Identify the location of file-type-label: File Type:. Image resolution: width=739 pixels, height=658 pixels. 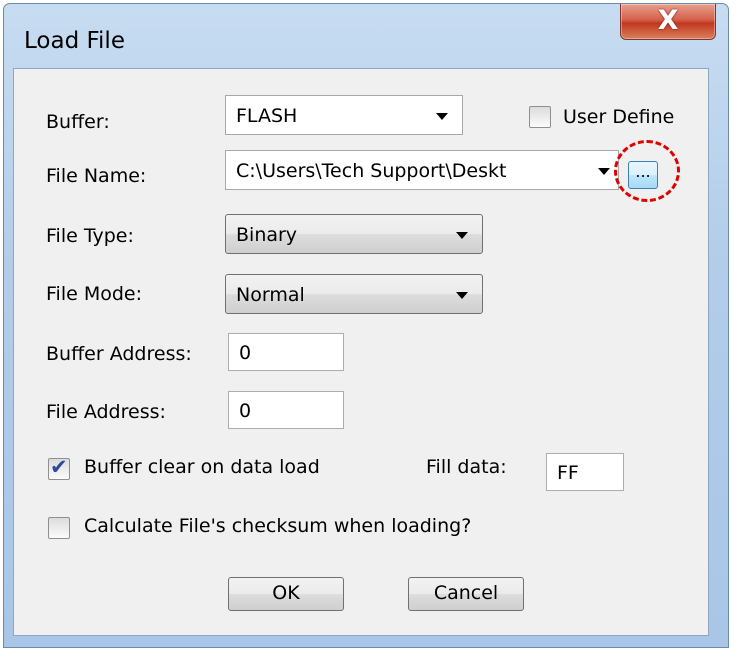
(90, 236).